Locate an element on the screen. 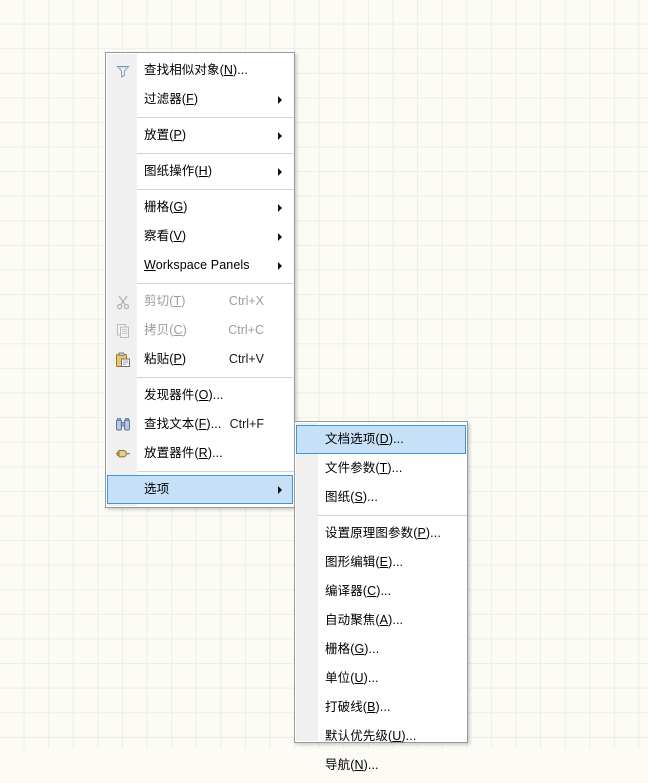 This screenshot has width=648, height=783. menu-item-label: 剪切(T) is located at coordinates (165, 301).